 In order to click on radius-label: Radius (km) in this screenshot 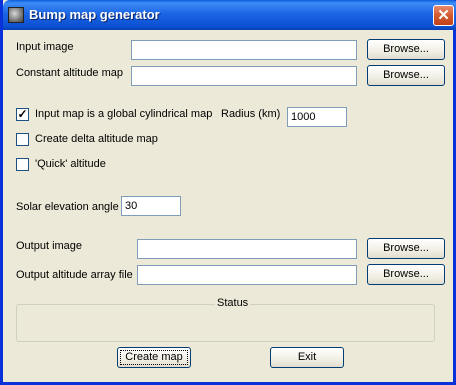, I will do `click(251, 114)`.